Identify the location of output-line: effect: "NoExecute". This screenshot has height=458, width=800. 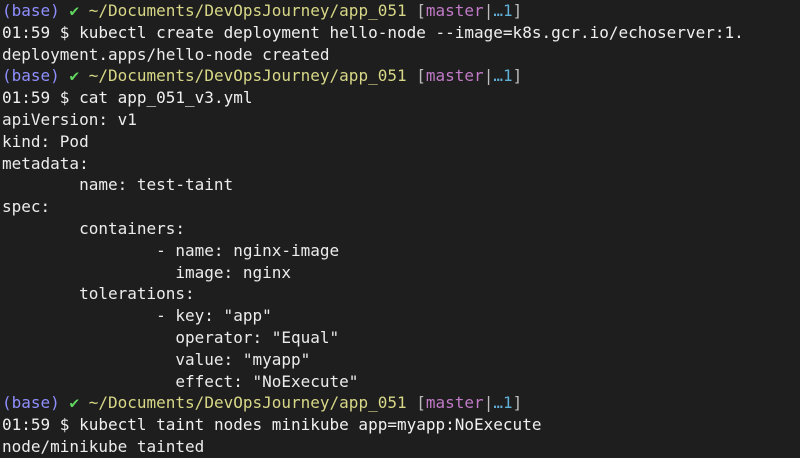
(401, 382).